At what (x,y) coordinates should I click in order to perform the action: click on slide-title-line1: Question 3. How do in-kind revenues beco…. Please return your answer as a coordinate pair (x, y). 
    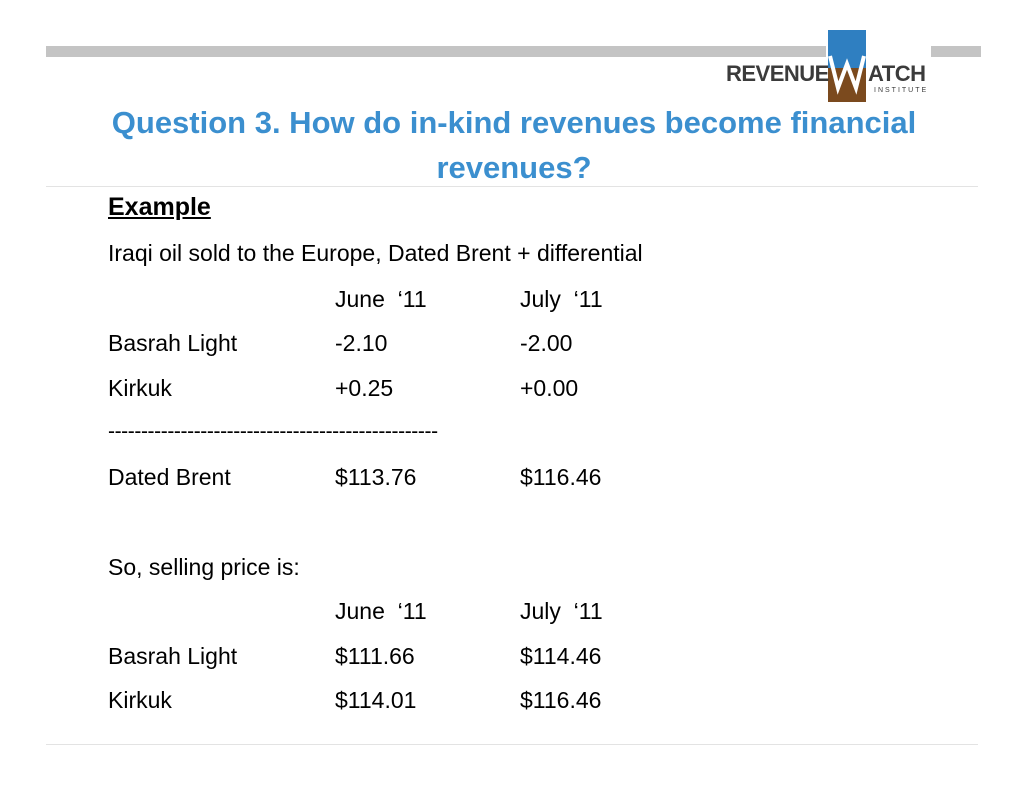
    Looking at the image, I should click on (514, 122).